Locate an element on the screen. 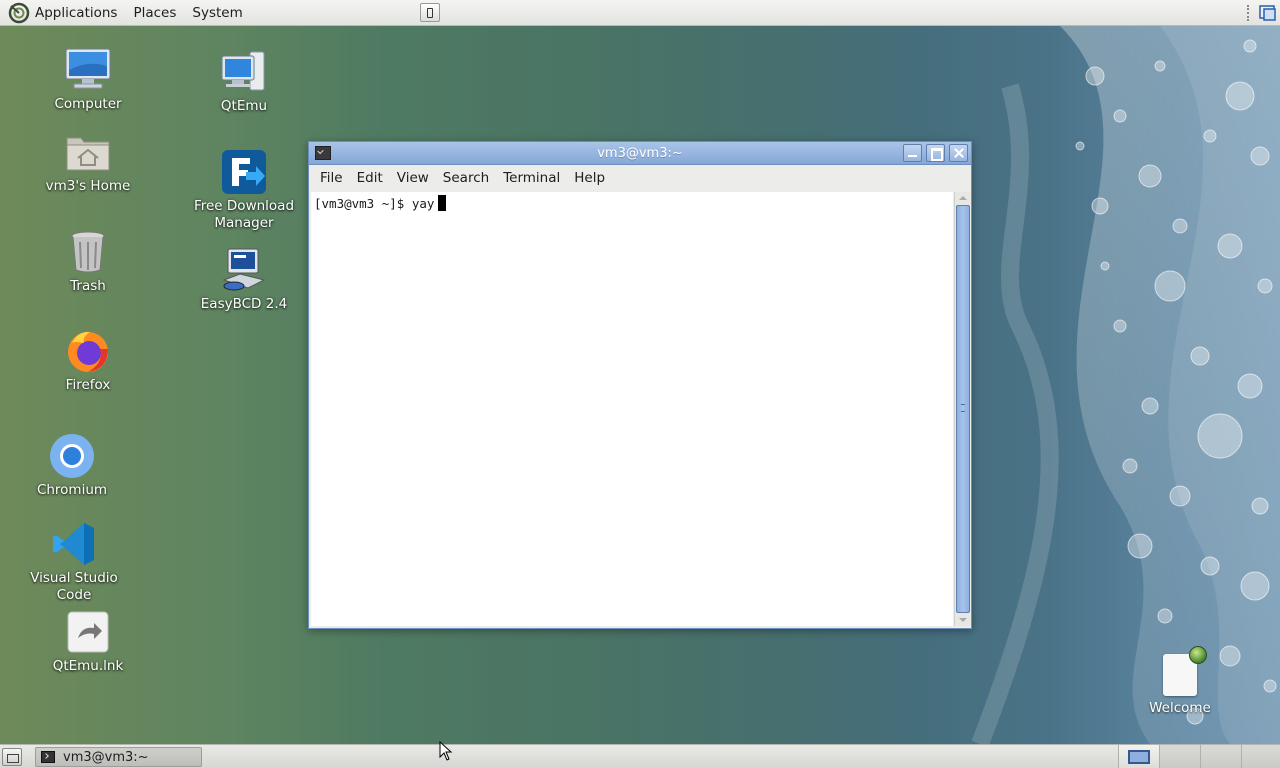  desktop-icon-free-download-manager: Free Download Manager is located at coordinates (244, 190).